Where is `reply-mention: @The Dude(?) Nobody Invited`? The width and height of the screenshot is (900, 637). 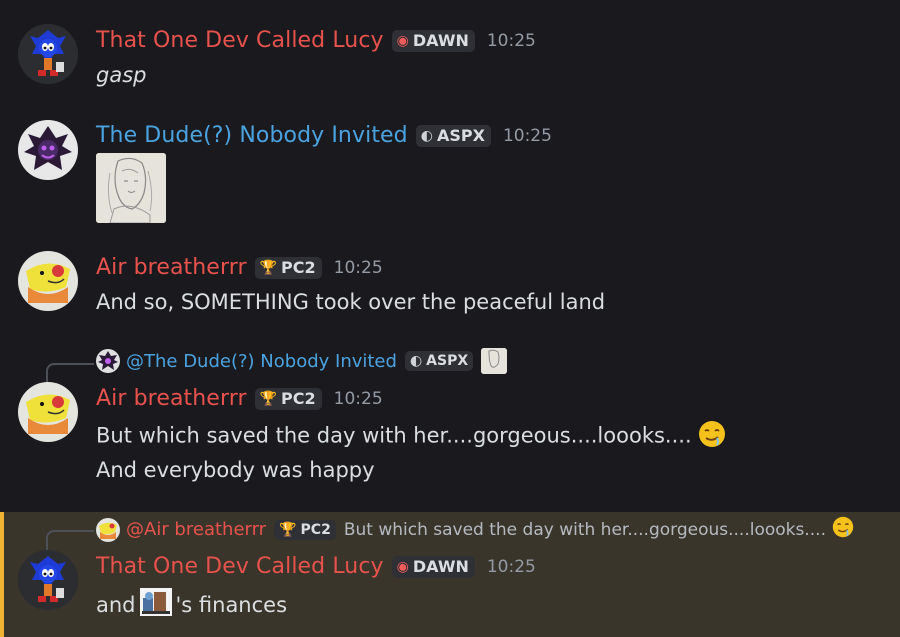 reply-mention: @The Dude(?) Nobody Invited is located at coordinates (261, 361).